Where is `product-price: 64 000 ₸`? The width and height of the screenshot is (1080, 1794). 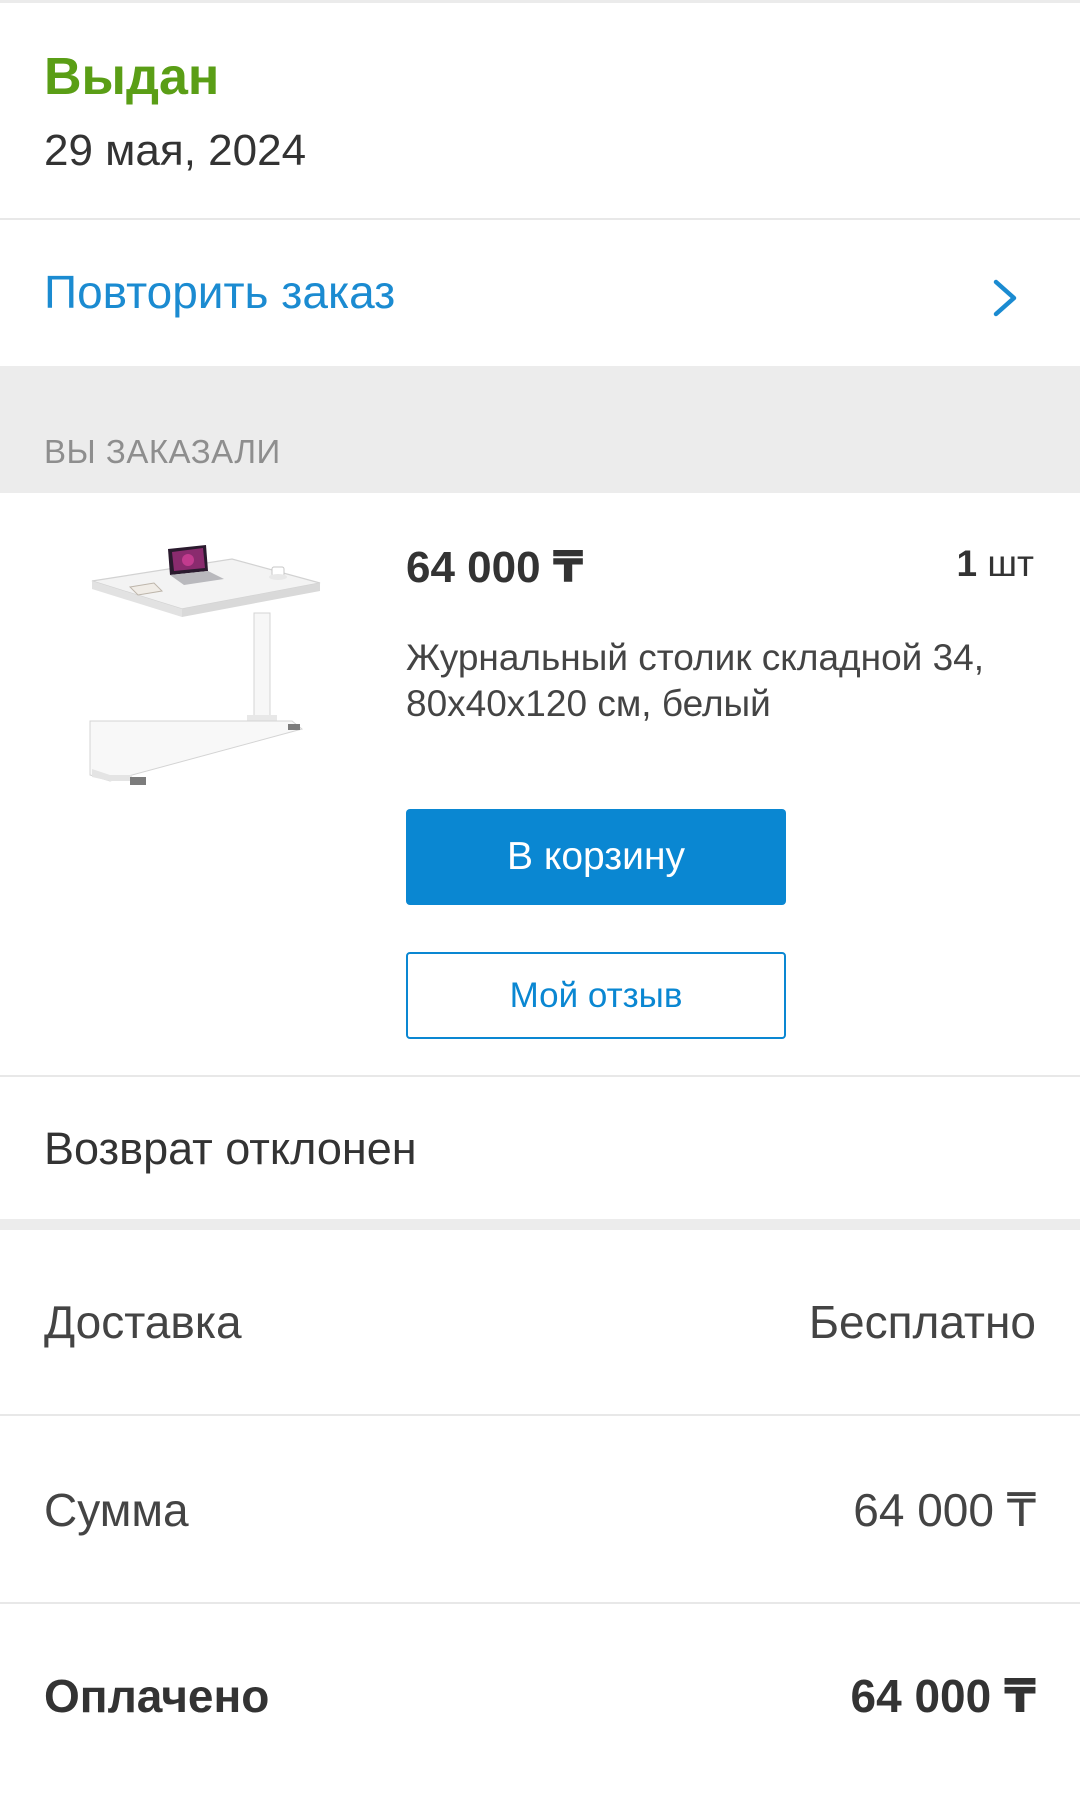 product-price: 64 000 ₸ is located at coordinates (495, 567).